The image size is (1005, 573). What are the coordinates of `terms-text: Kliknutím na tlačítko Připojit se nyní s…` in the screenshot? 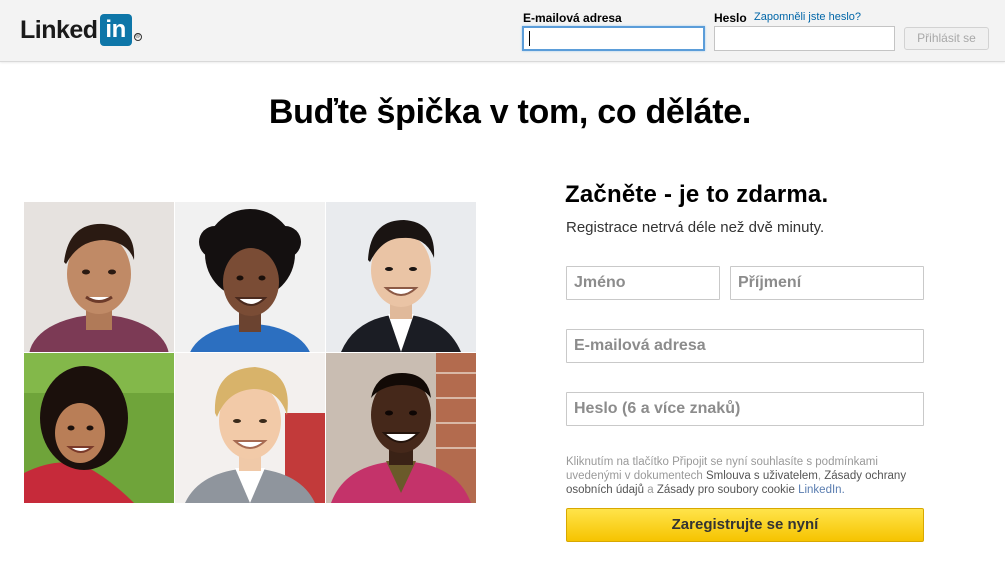 It's located at (746, 476).